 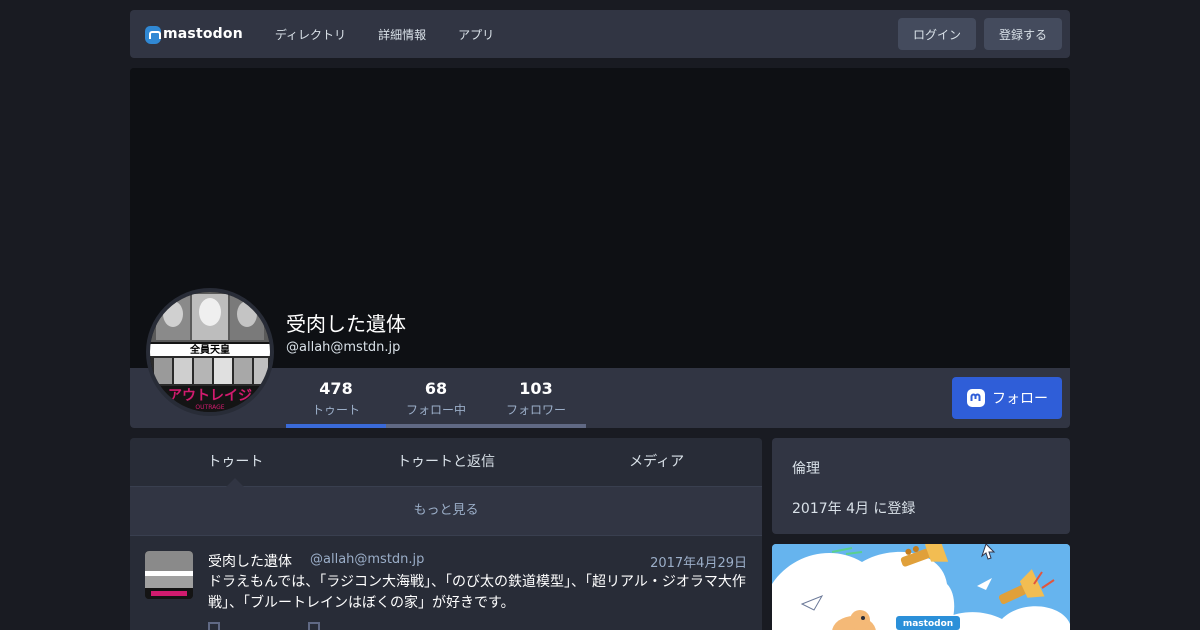 What do you see at coordinates (310, 34) in the screenshot?
I see `nav-link-directory: ディレクトリ` at bounding box center [310, 34].